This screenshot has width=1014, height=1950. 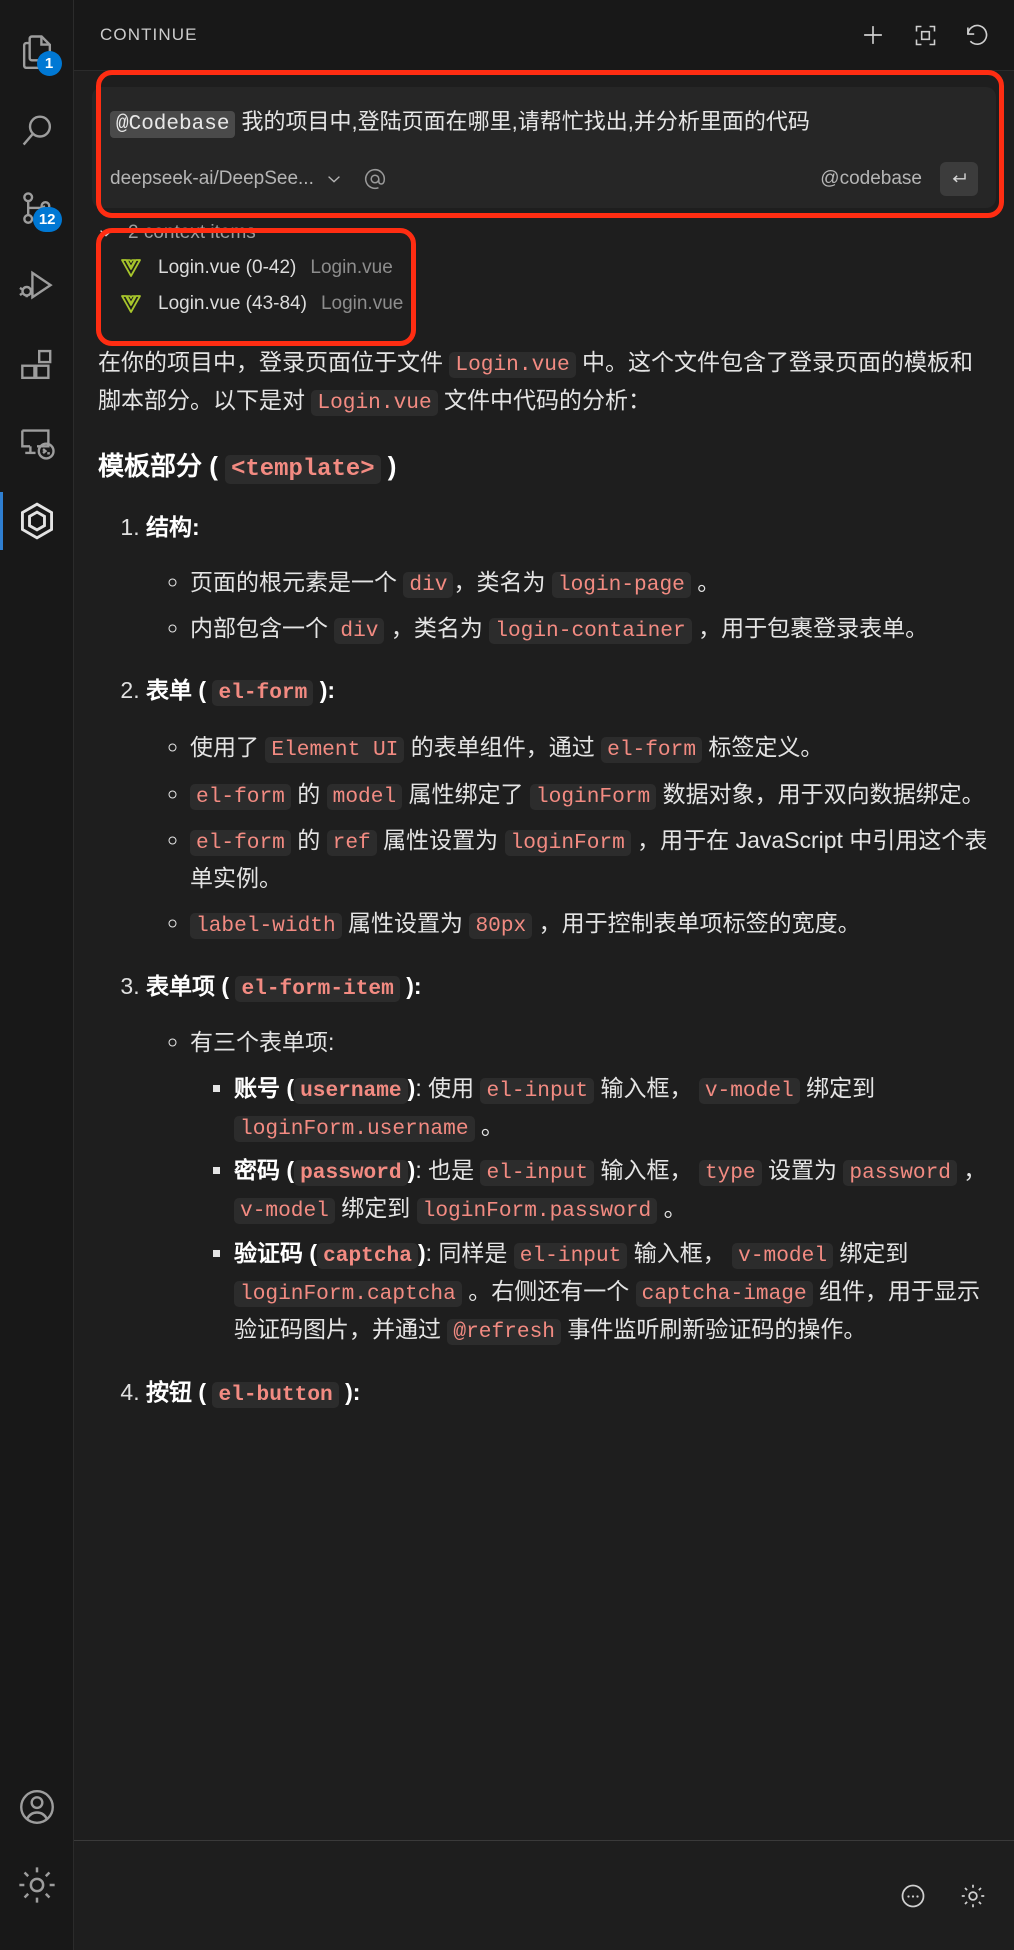 I want to click on inline-code: username, so click(x=351, y=1090).